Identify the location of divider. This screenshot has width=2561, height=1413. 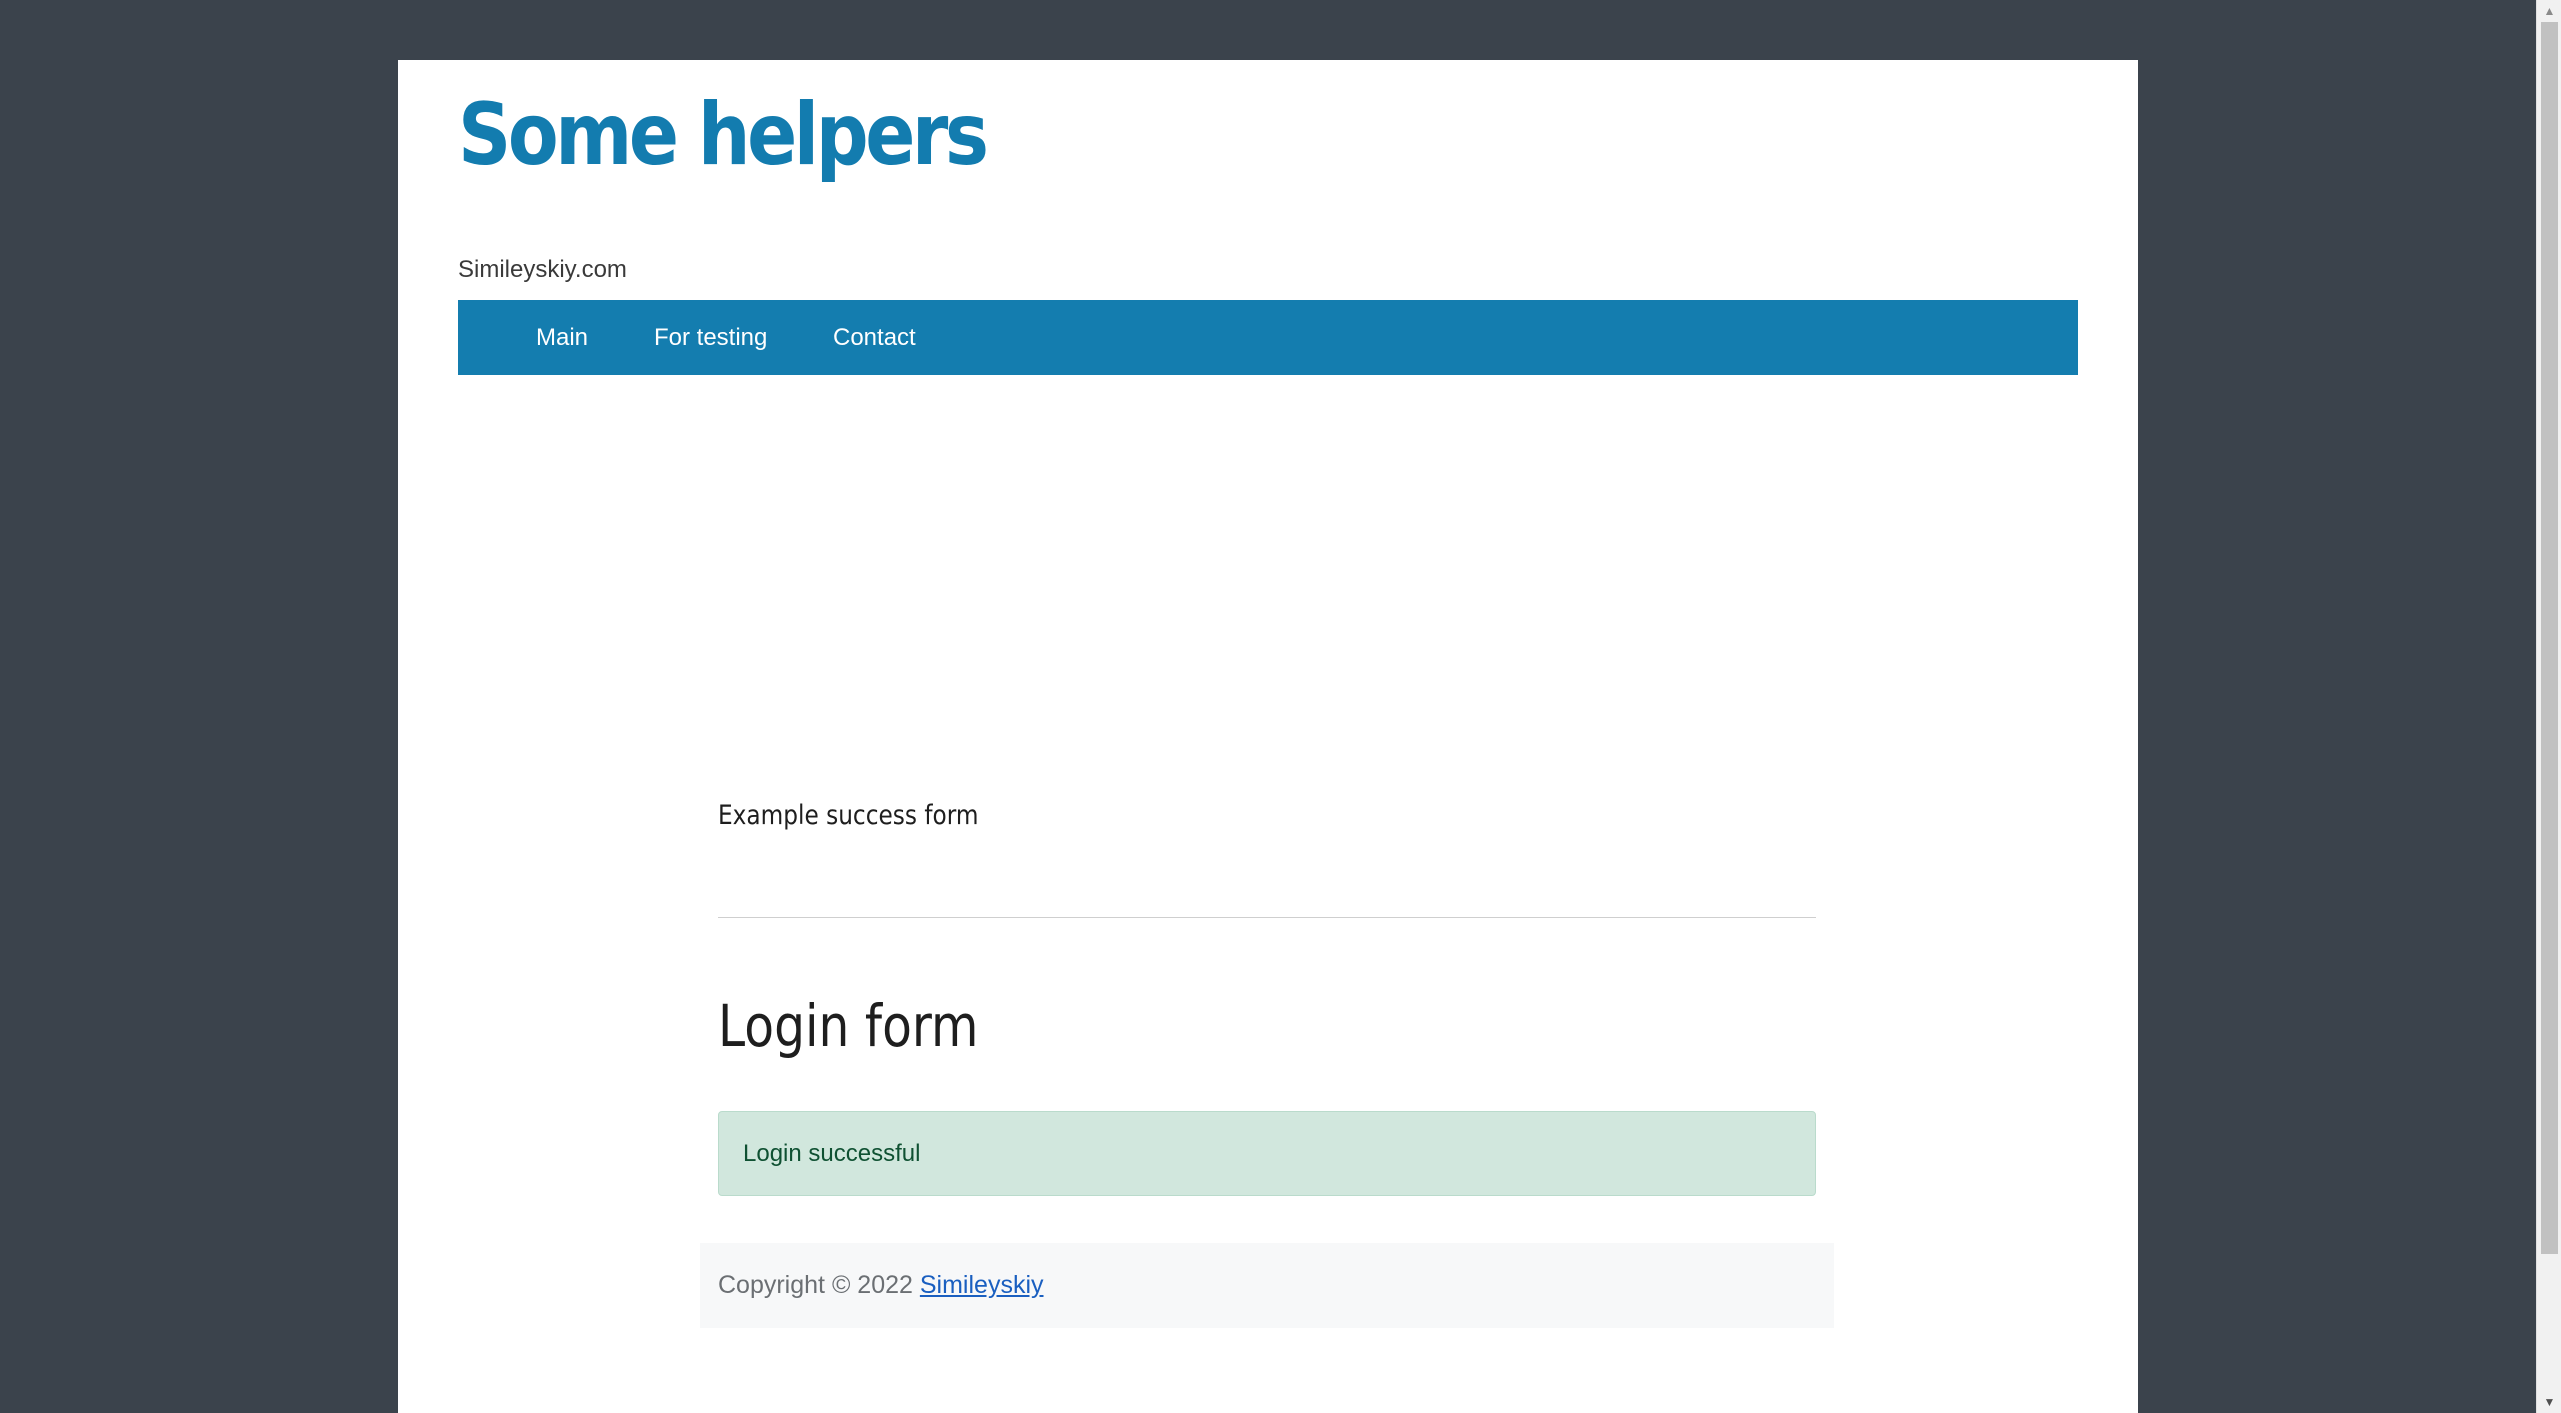
(1267, 917).